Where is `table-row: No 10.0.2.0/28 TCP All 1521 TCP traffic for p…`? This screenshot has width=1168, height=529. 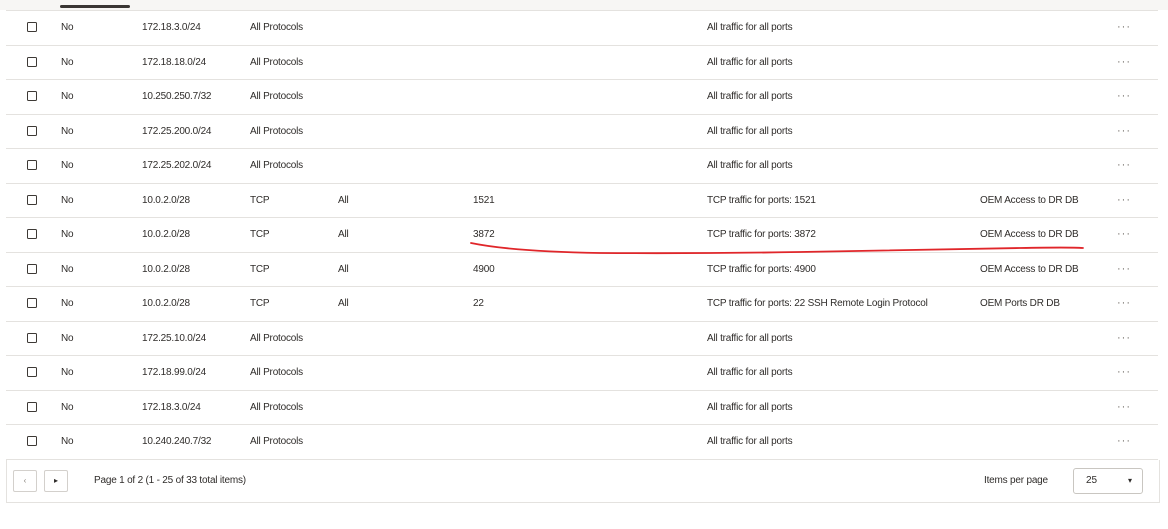 table-row: No 10.0.2.0/28 TCP All 1521 TCP traffic for p… is located at coordinates (582, 200).